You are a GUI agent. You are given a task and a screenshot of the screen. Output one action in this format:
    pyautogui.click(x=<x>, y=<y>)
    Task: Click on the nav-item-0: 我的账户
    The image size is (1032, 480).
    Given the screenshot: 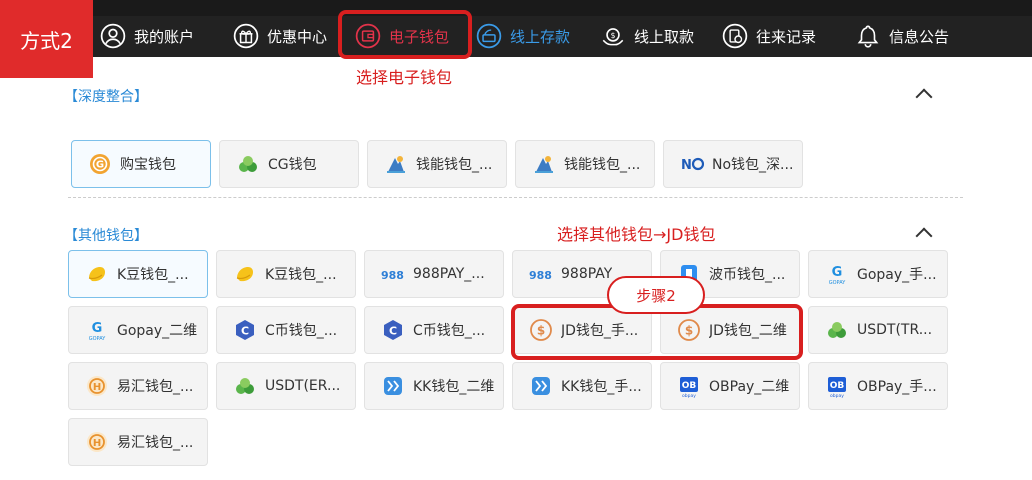 What is the action you would take?
    pyautogui.click(x=147, y=36)
    